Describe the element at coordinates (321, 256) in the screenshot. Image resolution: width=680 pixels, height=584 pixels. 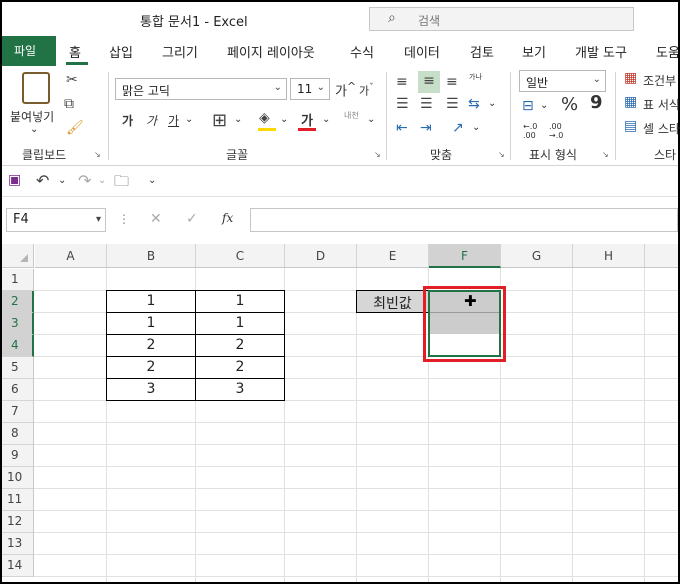
I see `column-header-d: D` at that location.